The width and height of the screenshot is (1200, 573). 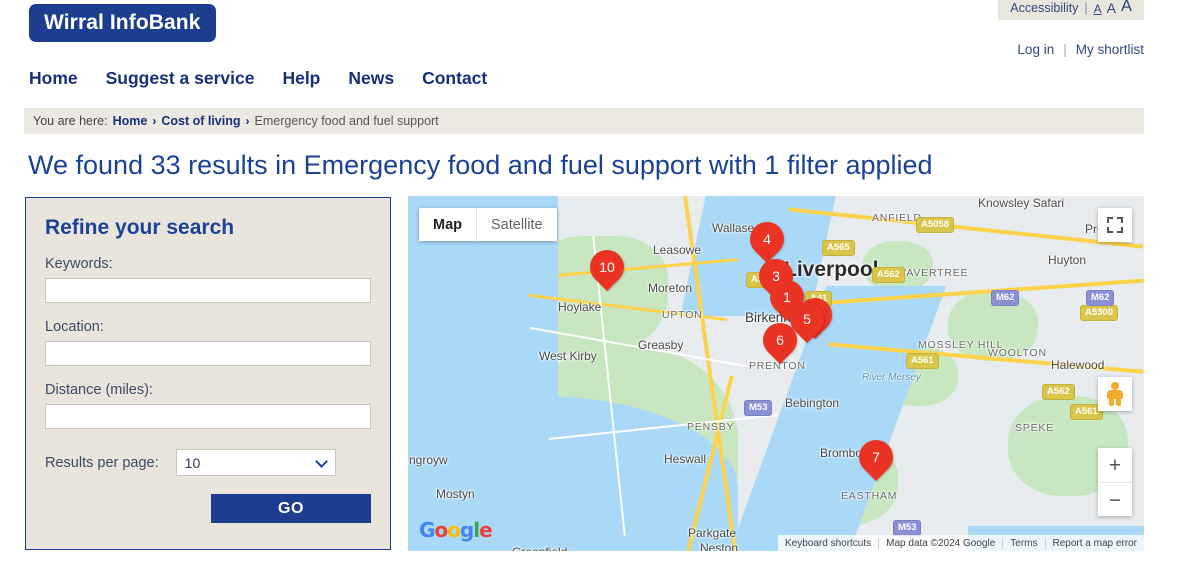 I want to click on keywords-label: Keywords:, so click(x=79, y=264).